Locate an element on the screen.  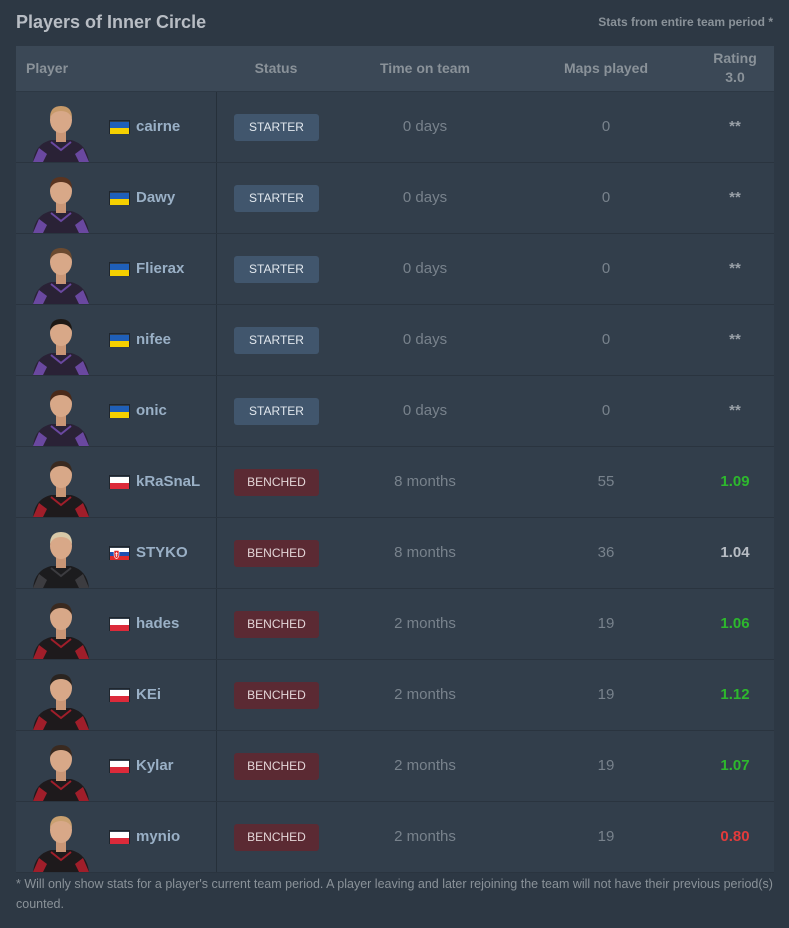
player-nickname-link: Kylar is located at coordinates (155, 765).